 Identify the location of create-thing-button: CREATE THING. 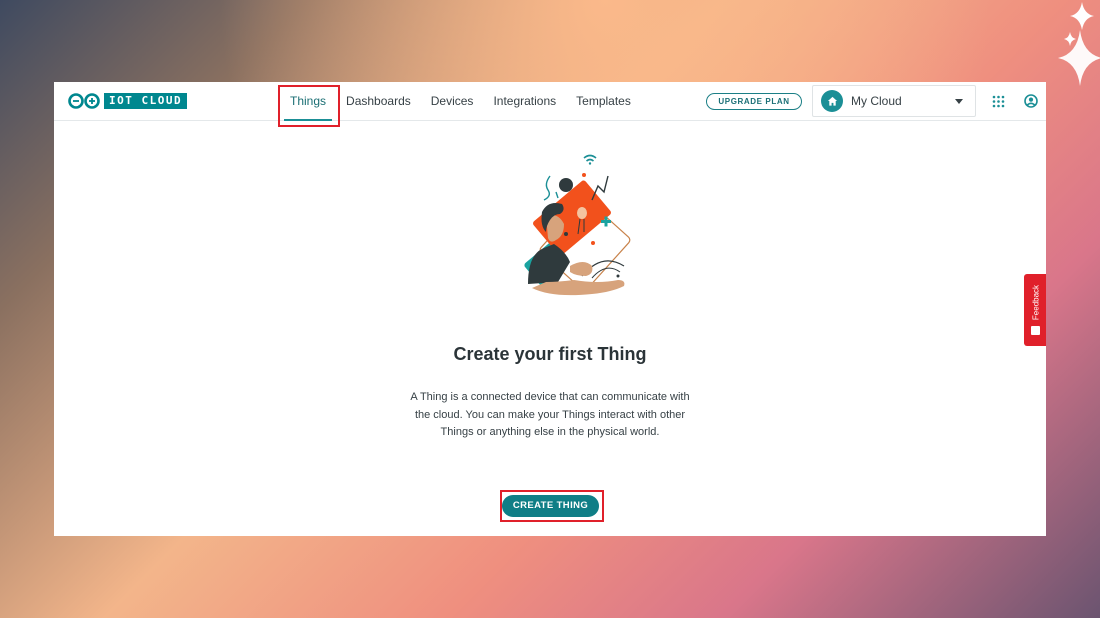
(550, 506).